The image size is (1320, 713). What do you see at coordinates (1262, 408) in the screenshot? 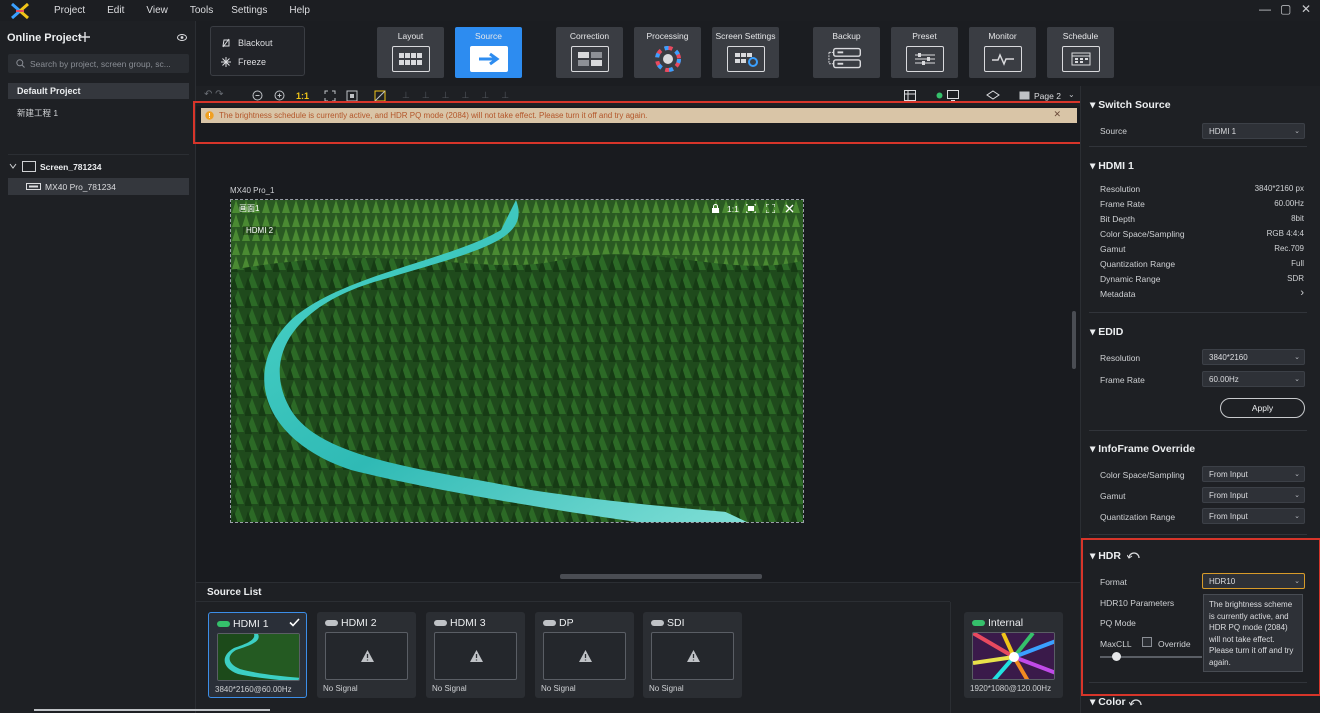
I see `apply-button: Apply` at bounding box center [1262, 408].